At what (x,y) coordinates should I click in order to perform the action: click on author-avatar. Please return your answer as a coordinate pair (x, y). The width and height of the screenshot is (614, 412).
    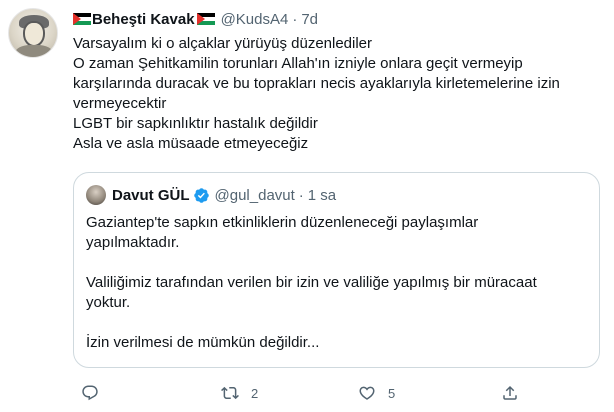
    Looking at the image, I should click on (33, 33).